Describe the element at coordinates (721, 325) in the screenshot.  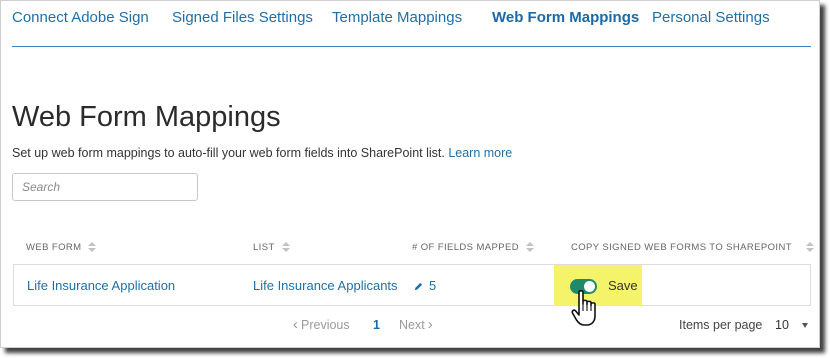
I see `items-per-page-label: Items per page` at that location.